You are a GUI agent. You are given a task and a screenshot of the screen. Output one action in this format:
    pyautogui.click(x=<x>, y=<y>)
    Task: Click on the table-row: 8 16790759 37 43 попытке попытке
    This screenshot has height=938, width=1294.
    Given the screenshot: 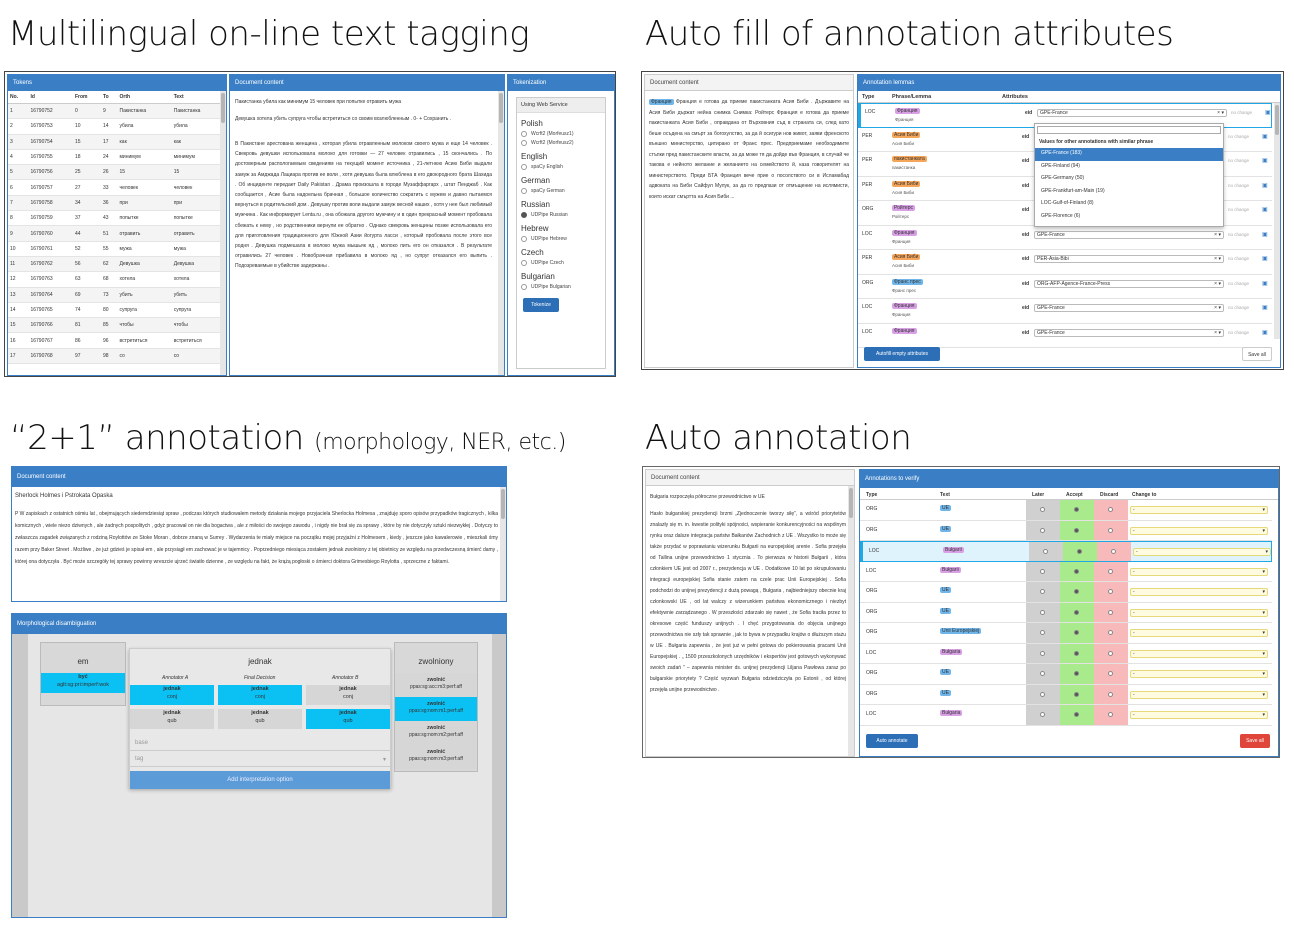 What is the action you would take?
    pyautogui.click(x=117, y=218)
    